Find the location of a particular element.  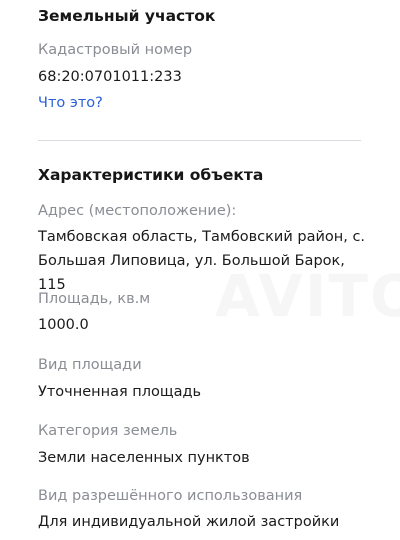

permitted-use-label: Вид разрешённого использования is located at coordinates (170, 496).